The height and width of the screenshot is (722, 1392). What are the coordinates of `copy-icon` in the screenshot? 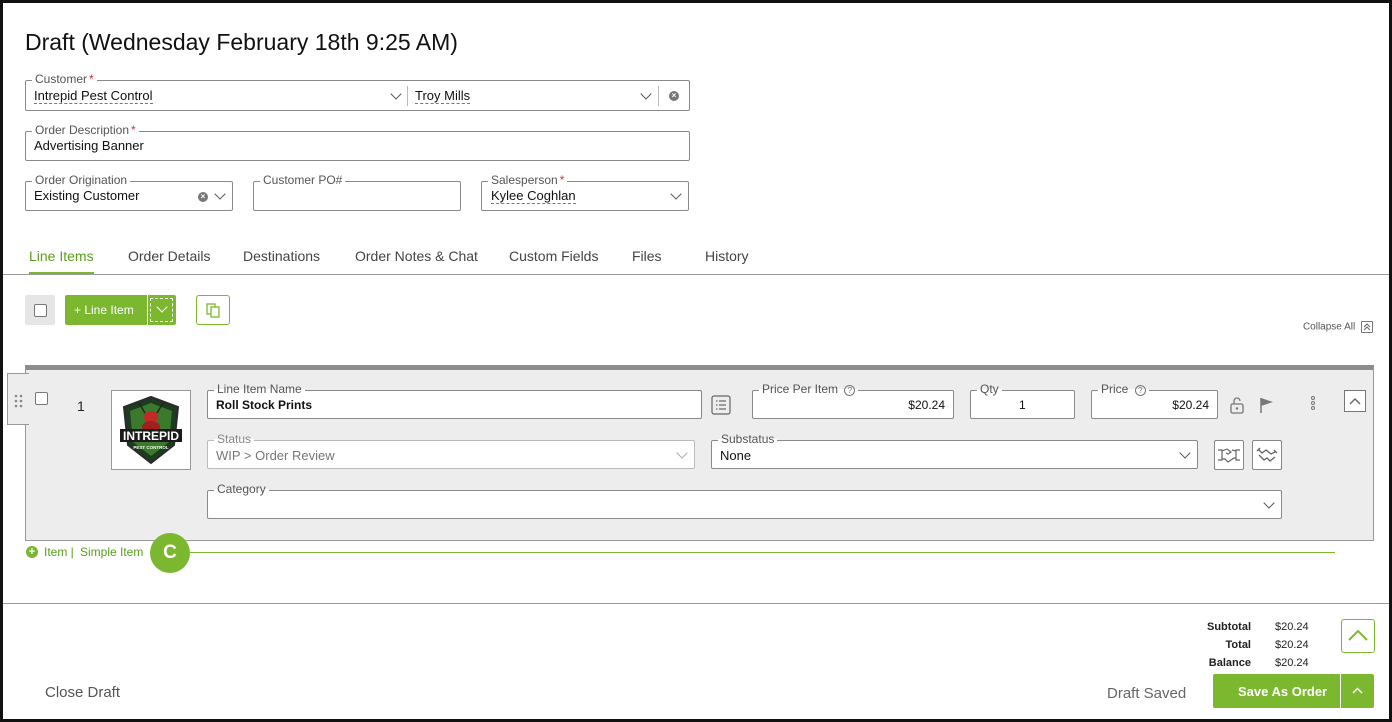 It's located at (213, 310).